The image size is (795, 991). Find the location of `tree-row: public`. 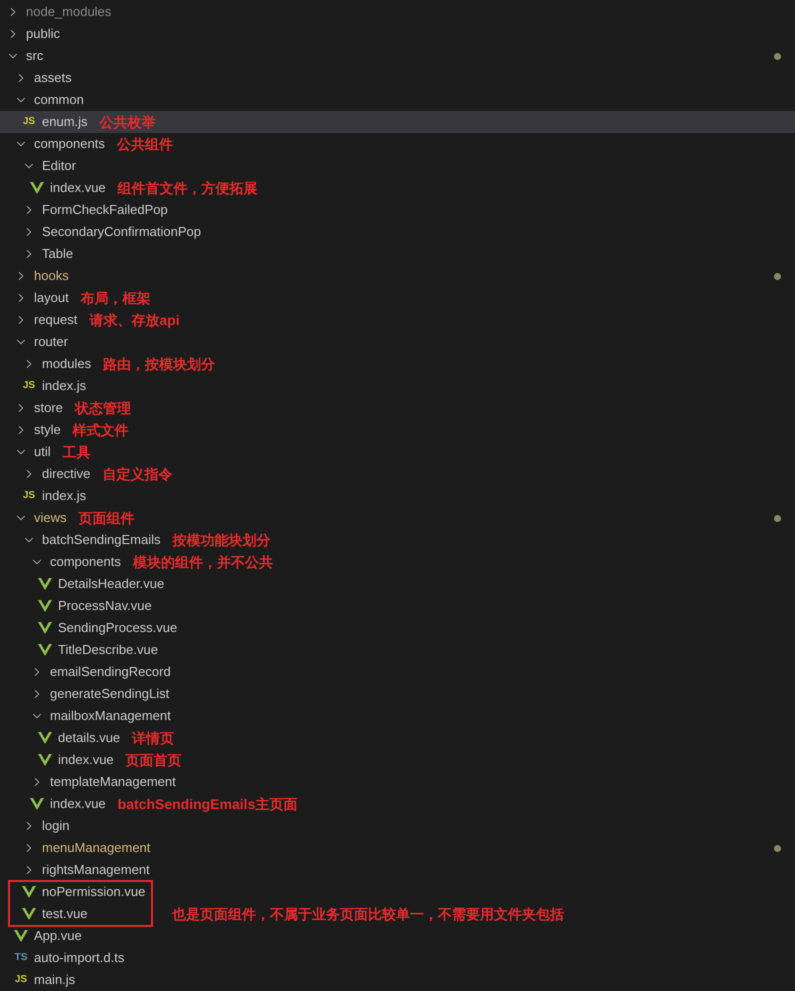

tree-row: public is located at coordinates (397, 34).